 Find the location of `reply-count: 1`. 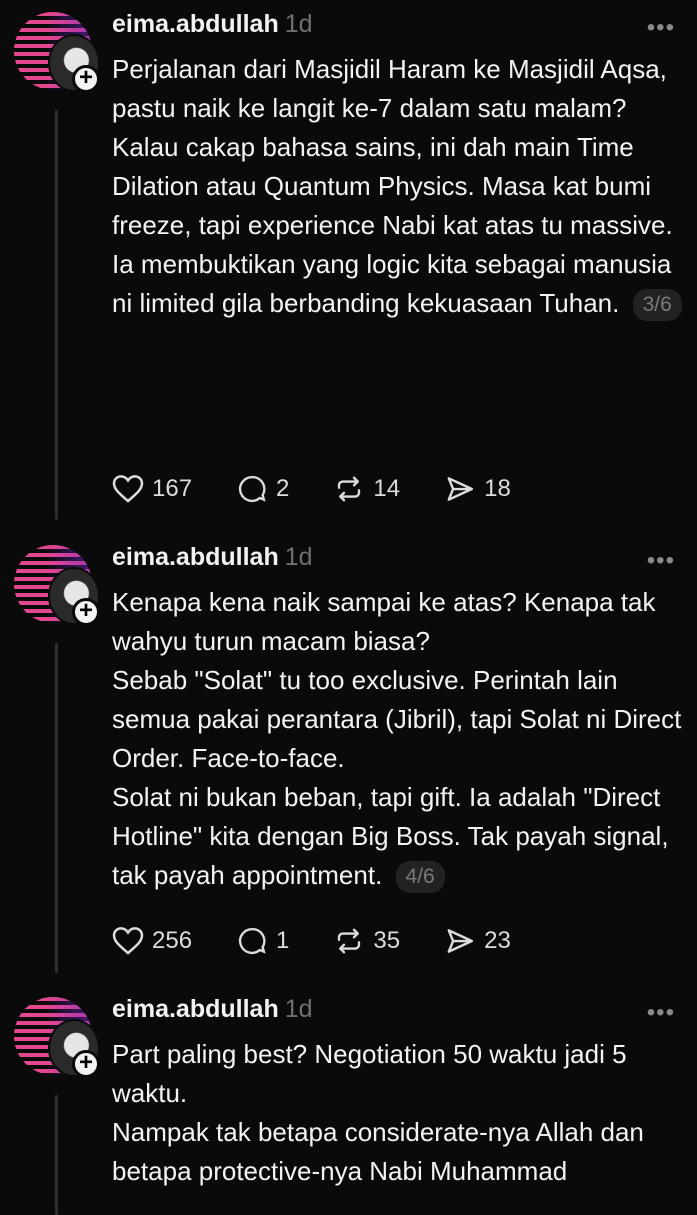

reply-count: 1 is located at coordinates (283, 940).